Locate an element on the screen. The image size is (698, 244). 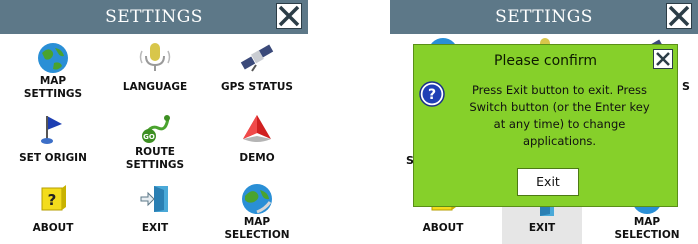
route-settings-button: GO ROUTE SETTINGS is located at coordinates (155, 141).